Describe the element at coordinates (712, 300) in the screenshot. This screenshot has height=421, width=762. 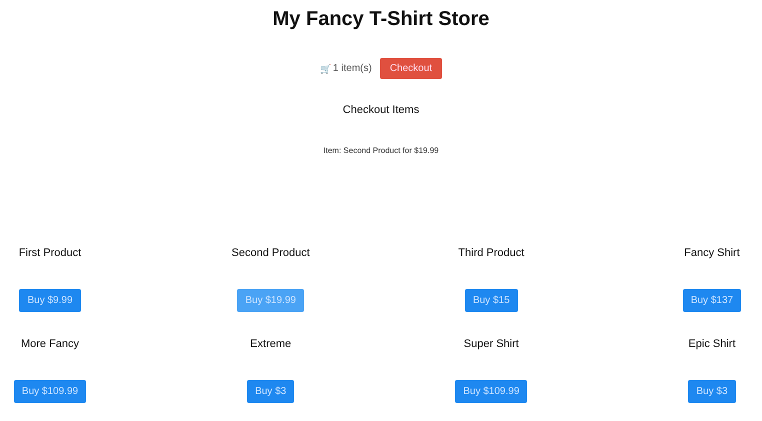
I see `buy-button: Buy $137` at that location.